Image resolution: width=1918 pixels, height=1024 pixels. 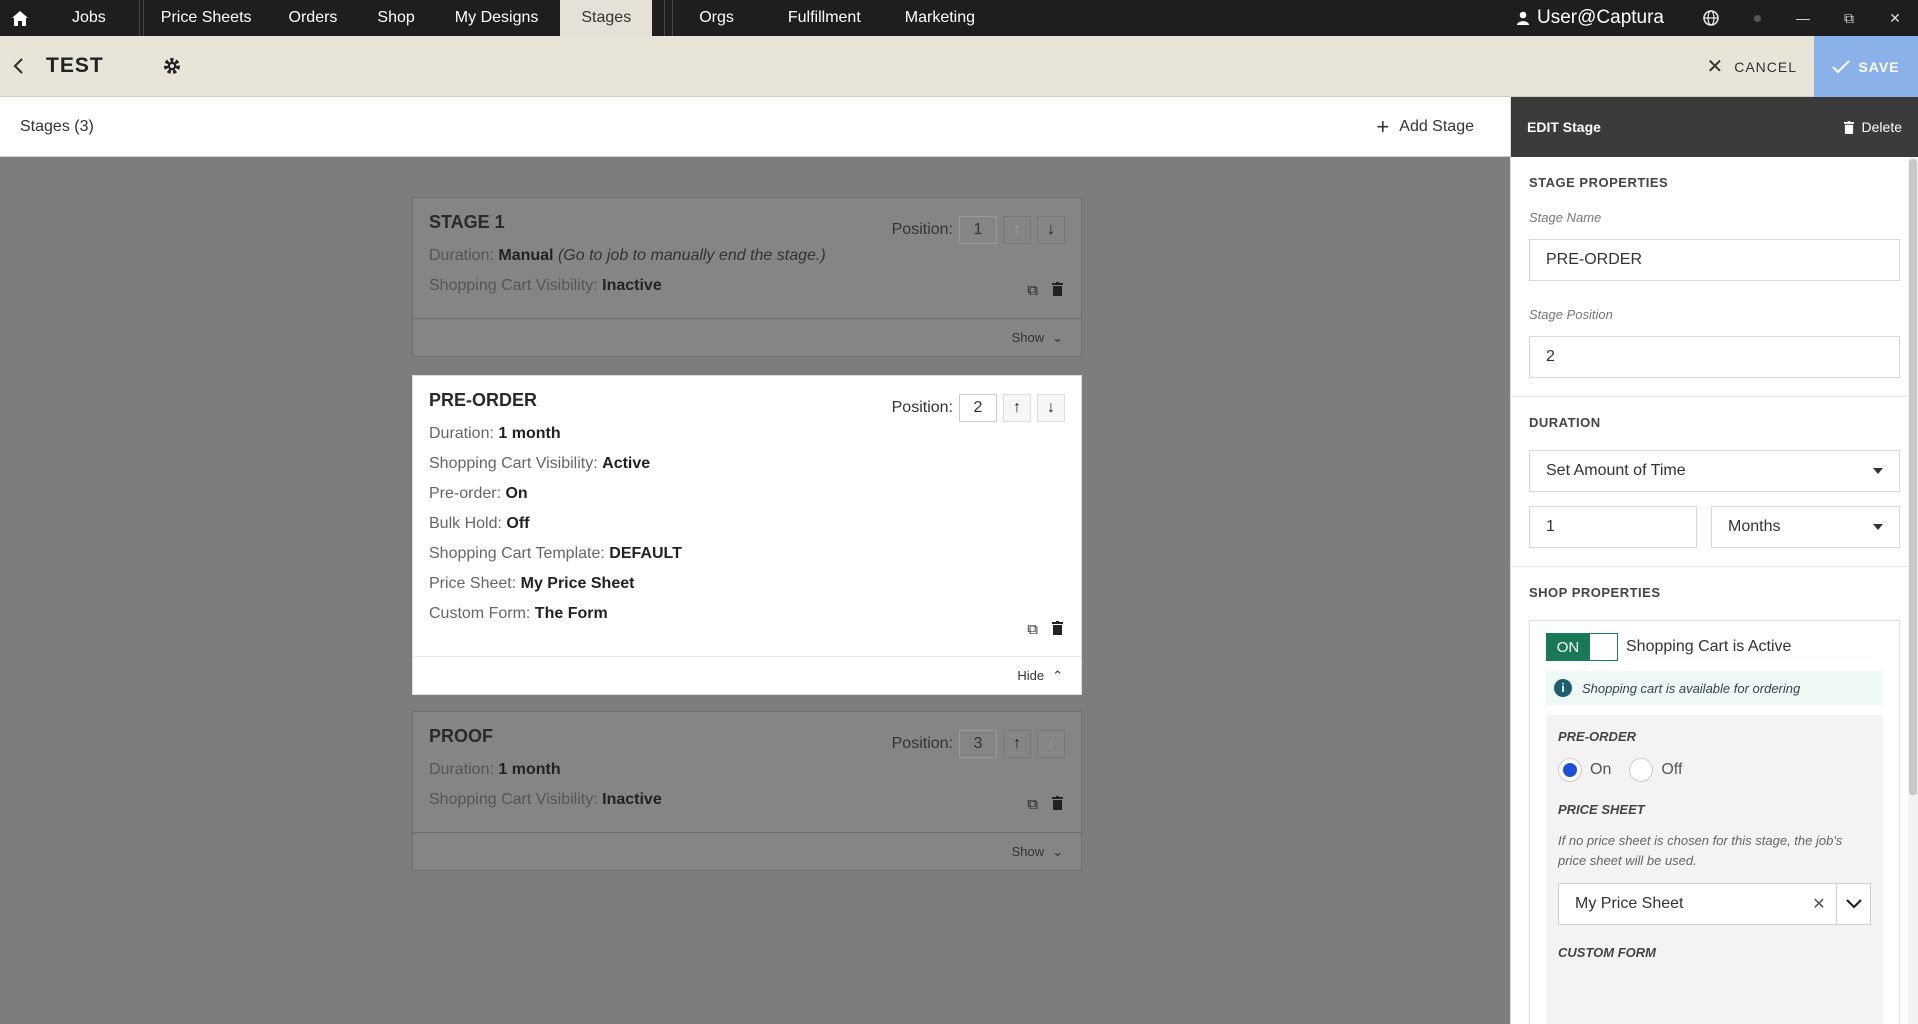 I want to click on nav-orders: Orders, so click(x=316, y=18).